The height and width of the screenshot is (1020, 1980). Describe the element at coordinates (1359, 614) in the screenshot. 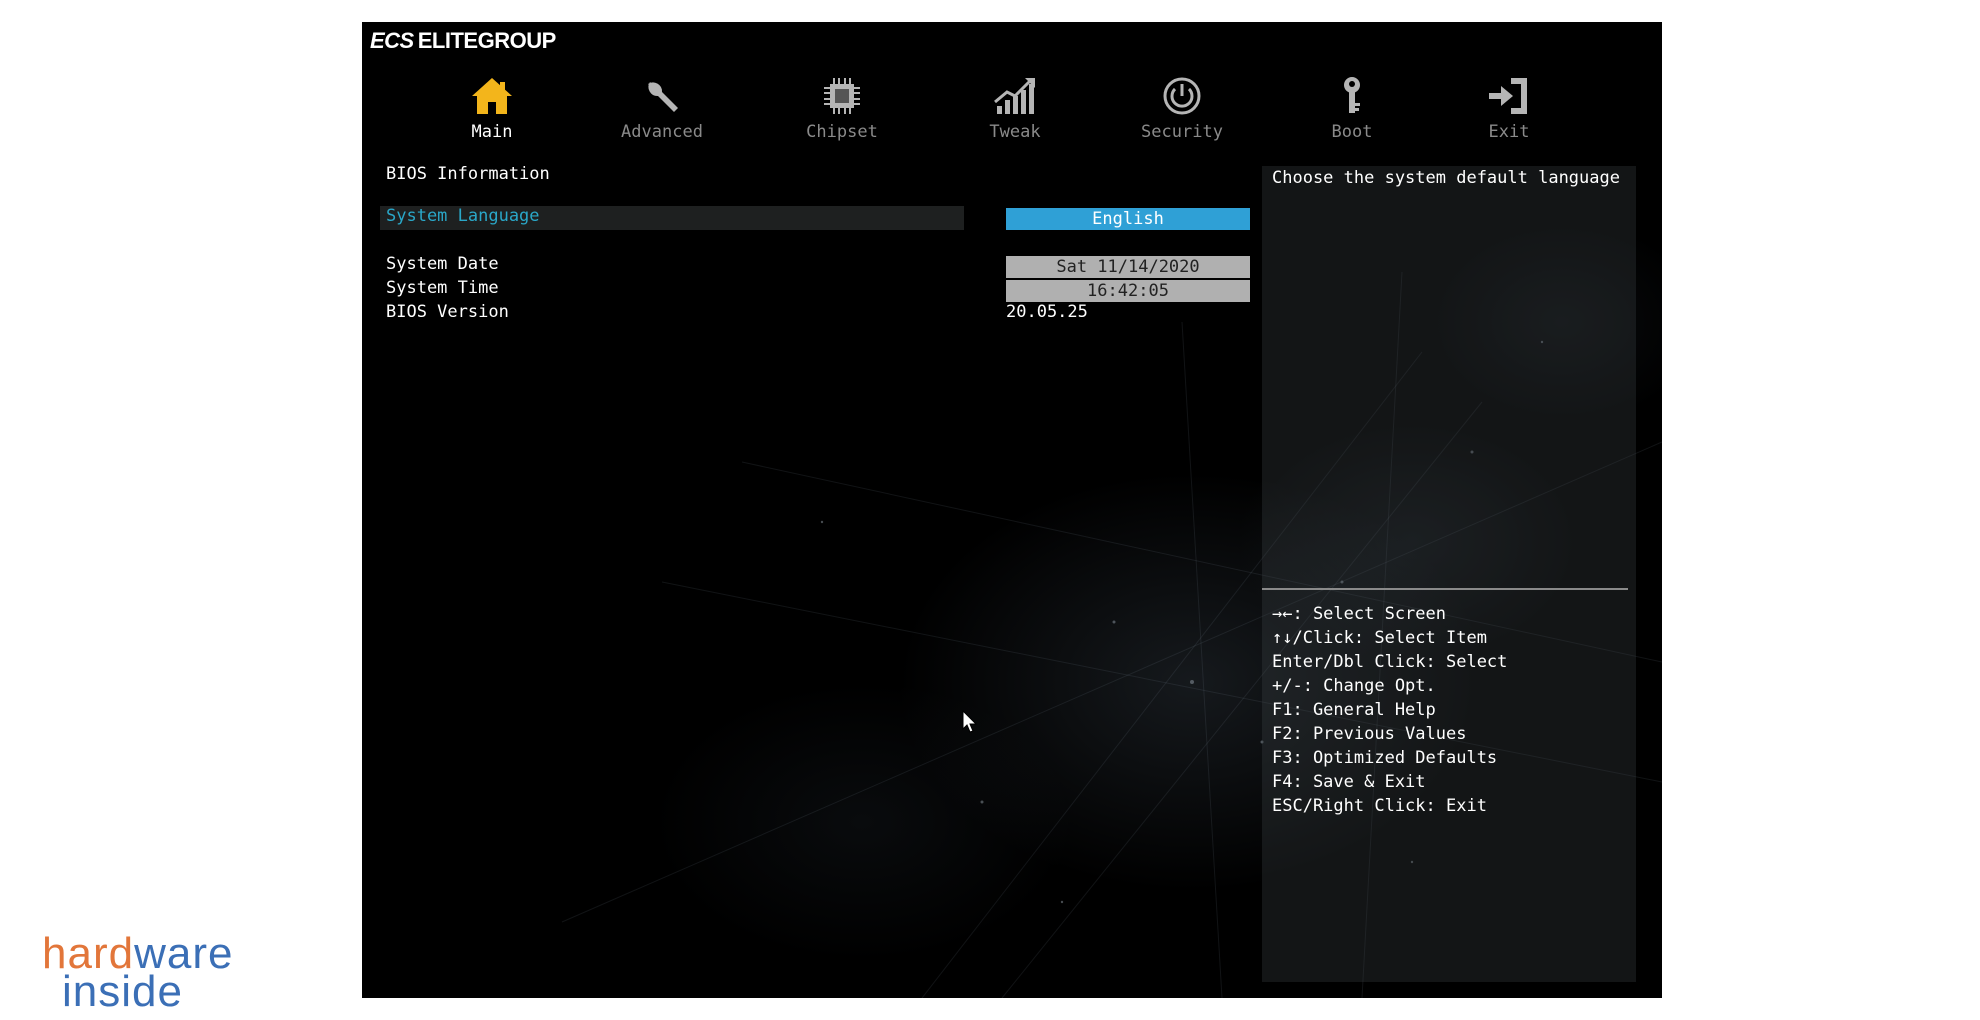

I see `key-hint: →←: Select Screen` at that location.